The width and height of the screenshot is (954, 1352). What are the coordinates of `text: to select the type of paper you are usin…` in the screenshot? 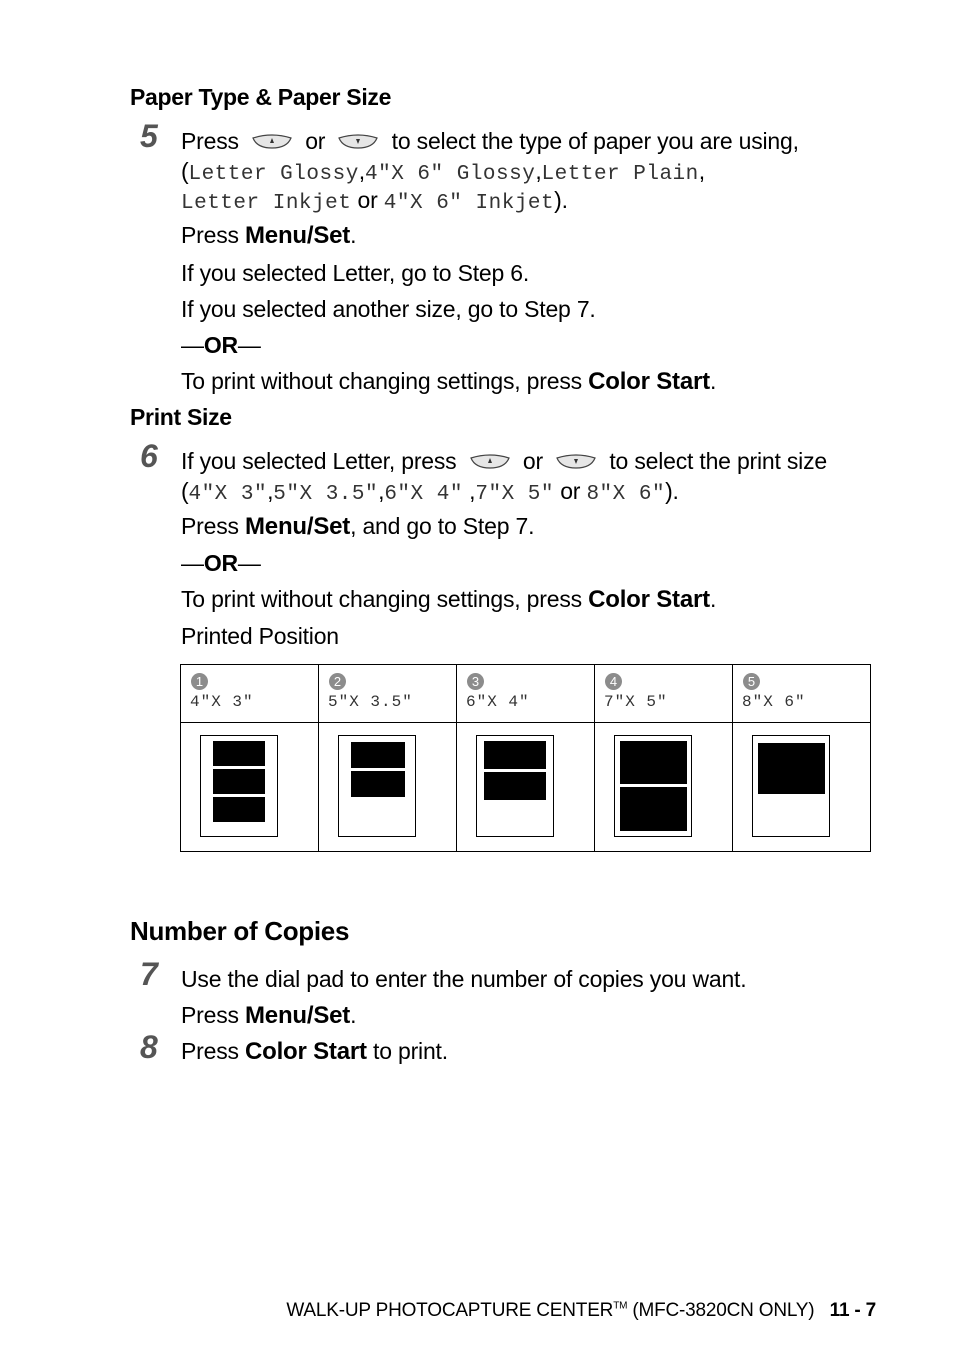 It's located at (595, 141).